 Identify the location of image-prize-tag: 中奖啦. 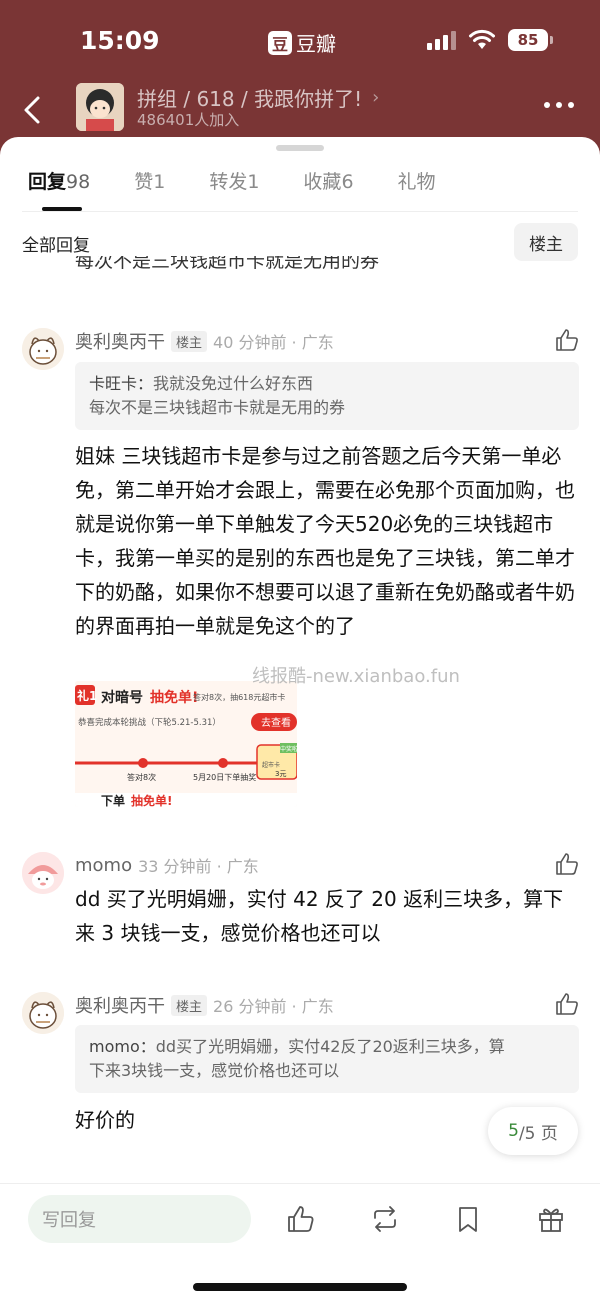
(288, 749).